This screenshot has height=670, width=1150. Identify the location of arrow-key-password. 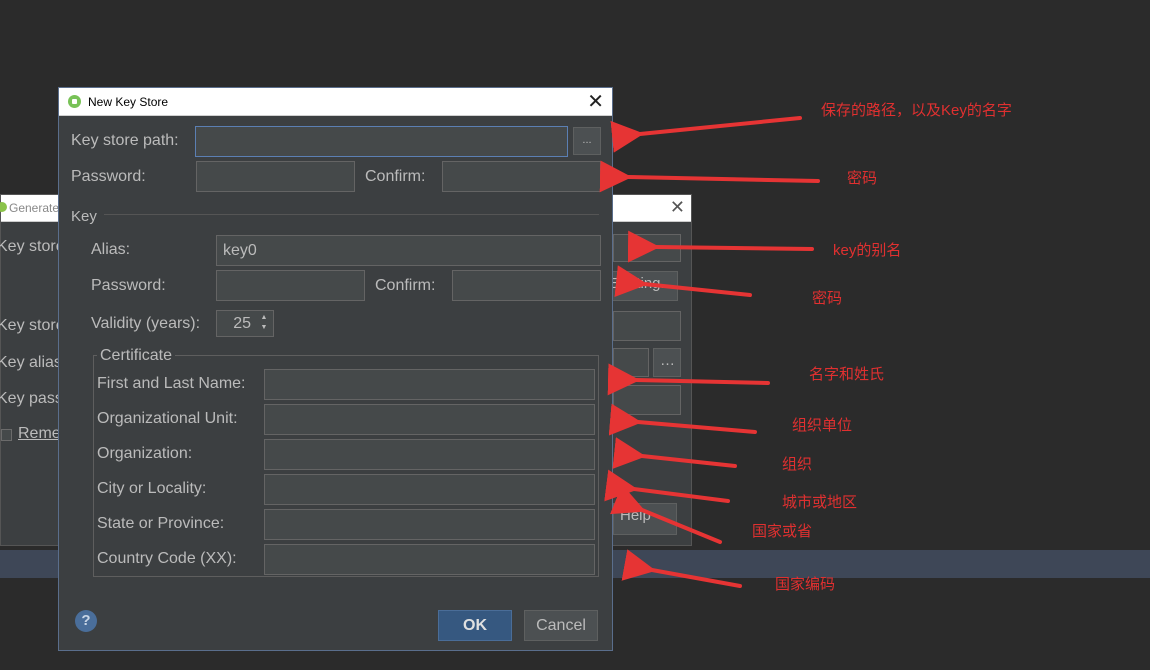
(683, 281).